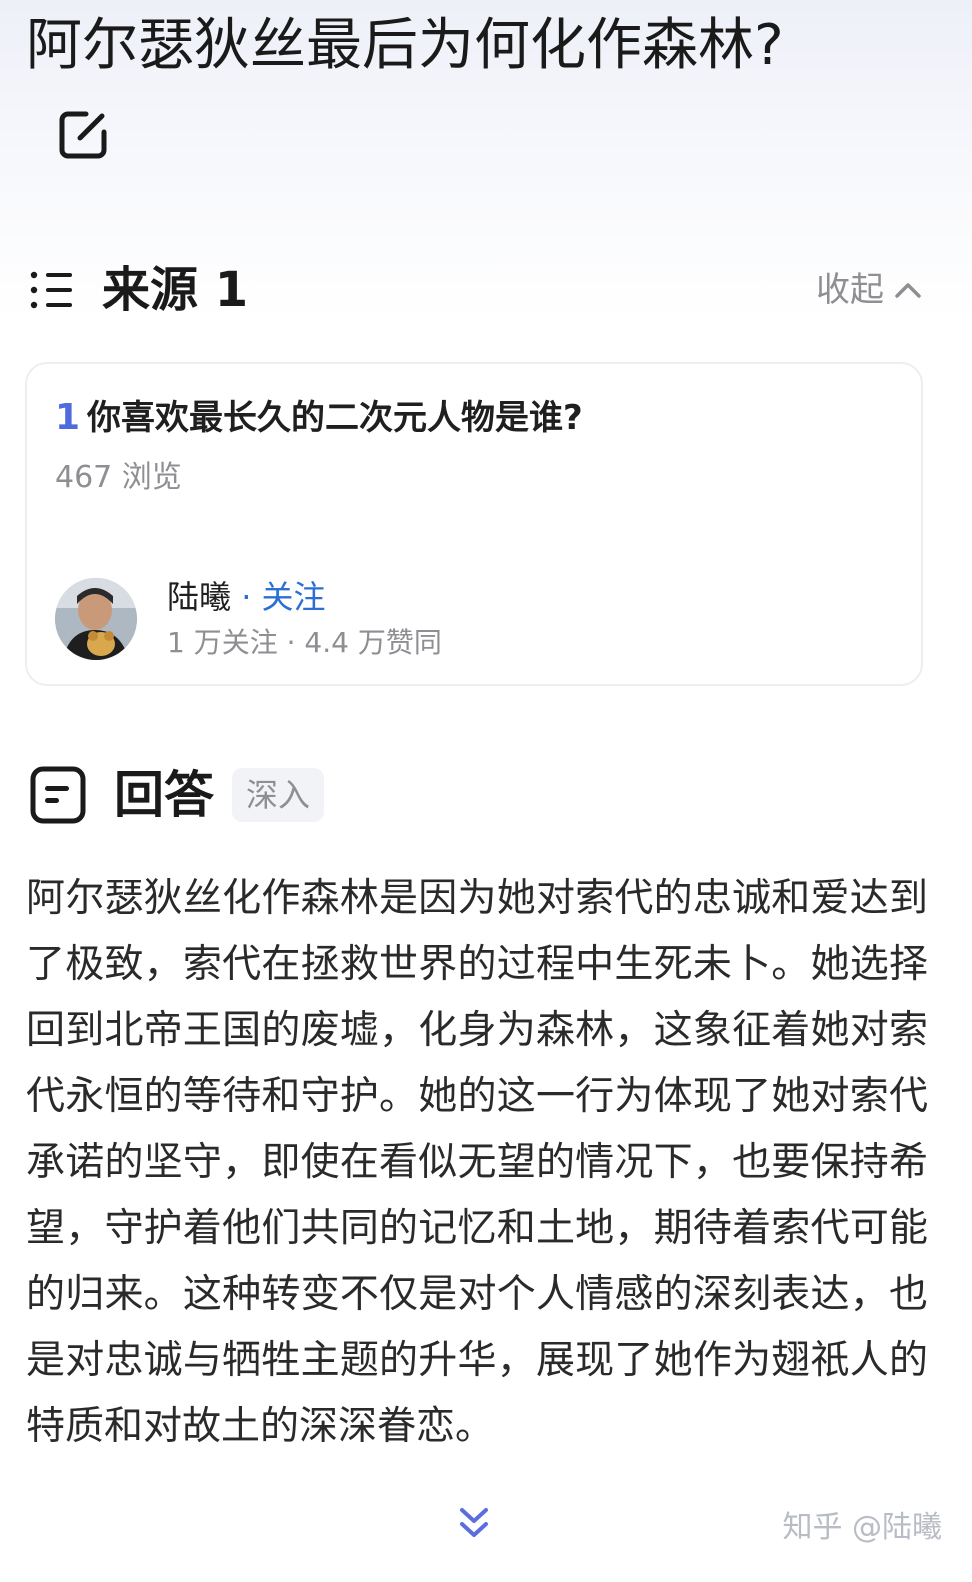  Describe the element at coordinates (474, 1522) in the screenshot. I see `double-chevron-down-icon` at that location.